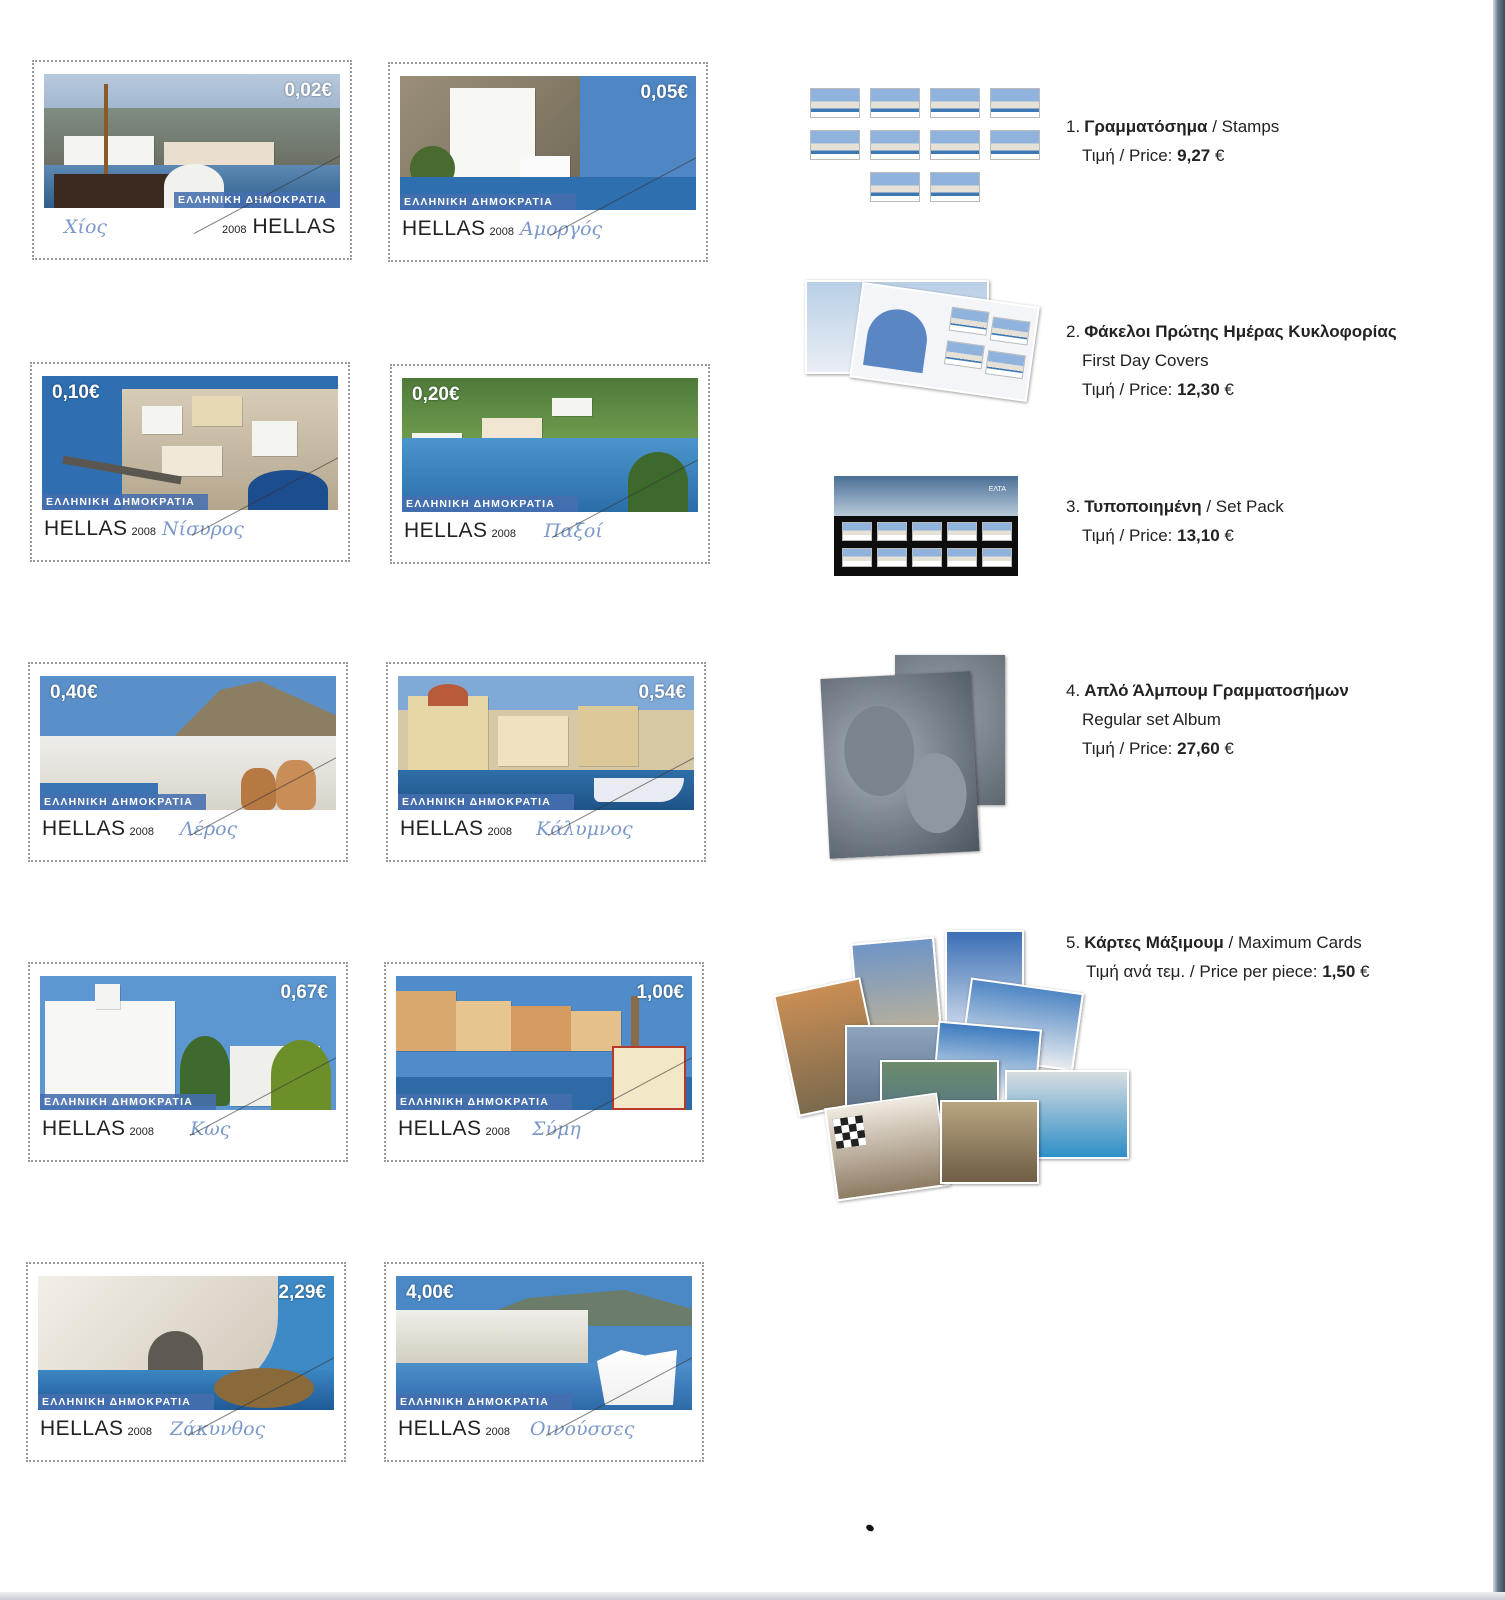 Image resolution: width=1505 pixels, height=1600 pixels. I want to click on stamp-value: 0,54€, so click(662, 692).